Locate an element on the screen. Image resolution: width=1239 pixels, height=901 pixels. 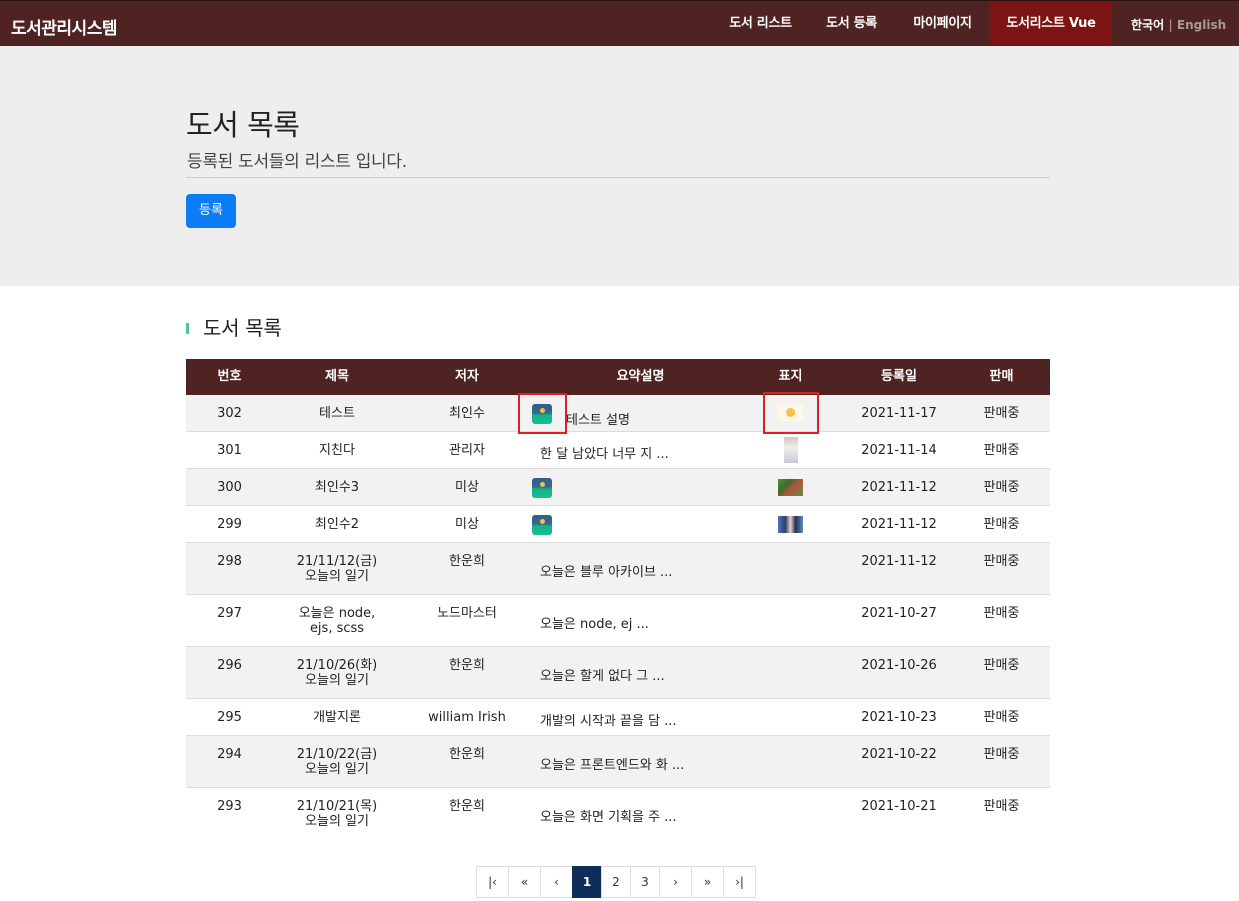
cell-date: 2021-10-22 is located at coordinates (899, 754).